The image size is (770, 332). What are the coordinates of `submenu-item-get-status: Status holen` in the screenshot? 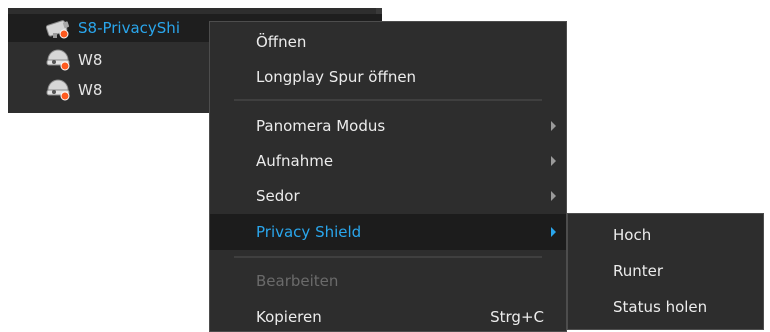 It's located at (665, 307).